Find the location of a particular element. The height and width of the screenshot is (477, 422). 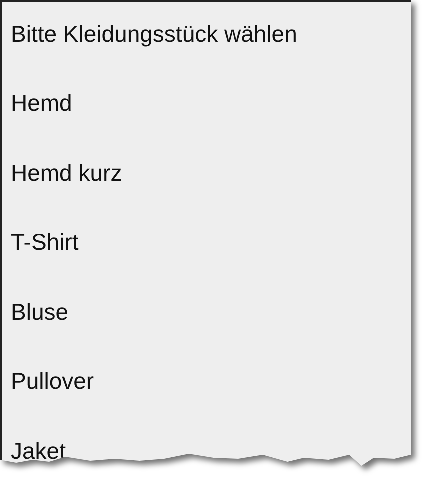

list-item: Hemd is located at coordinates (41, 104).